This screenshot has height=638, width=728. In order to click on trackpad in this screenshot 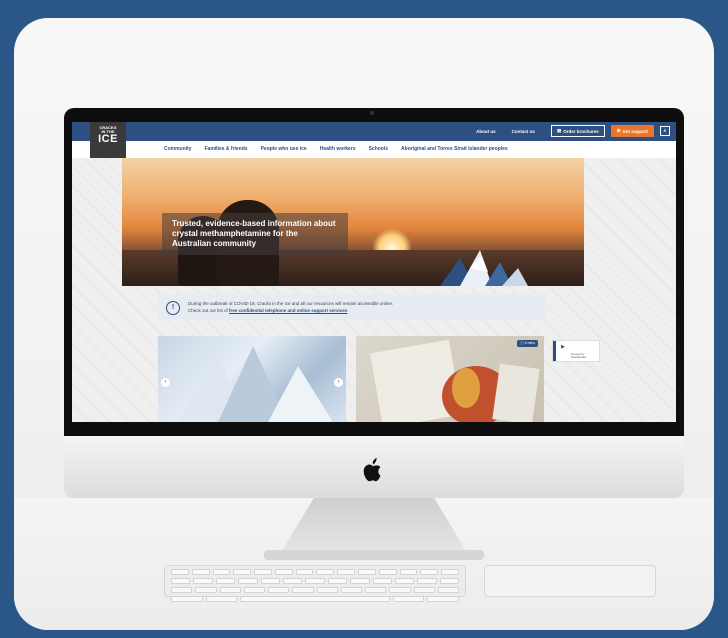, I will do `click(570, 581)`.